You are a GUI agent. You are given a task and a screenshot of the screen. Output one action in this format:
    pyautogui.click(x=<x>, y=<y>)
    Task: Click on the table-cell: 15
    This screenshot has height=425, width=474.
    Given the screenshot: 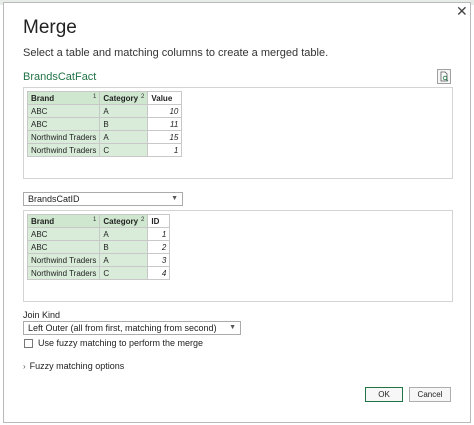 What is the action you would take?
    pyautogui.click(x=165, y=137)
    